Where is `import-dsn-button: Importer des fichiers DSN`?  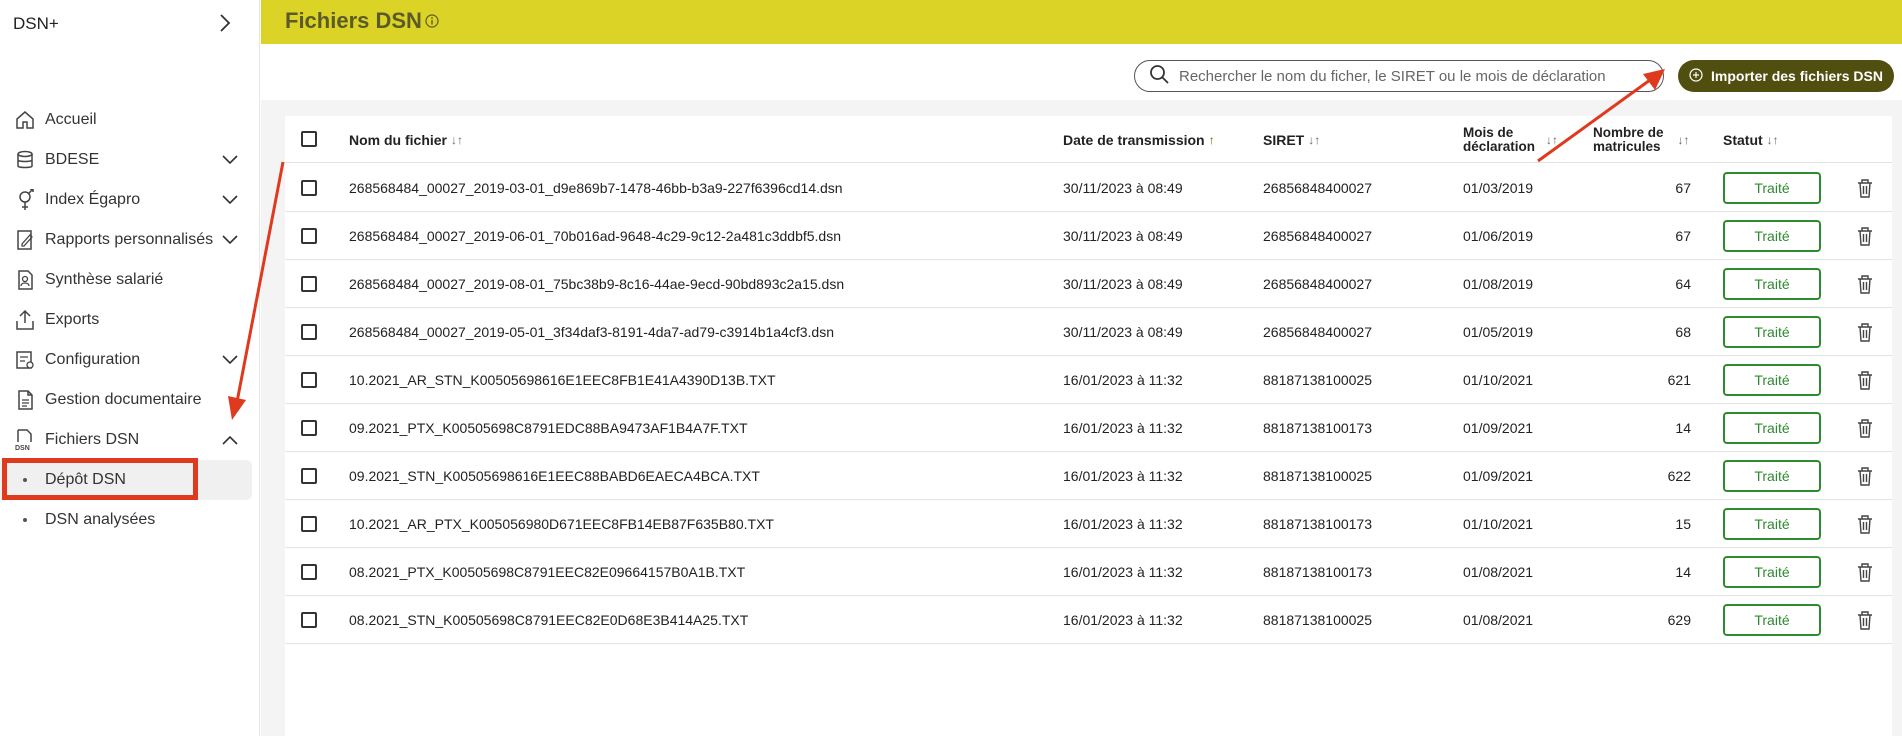
import-dsn-button: Importer des fichiers DSN is located at coordinates (1786, 76).